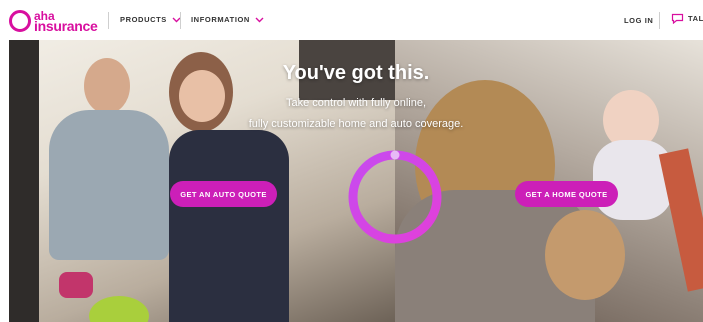  I want to click on aha-insurance-logo: aha insurance, so click(53, 21).